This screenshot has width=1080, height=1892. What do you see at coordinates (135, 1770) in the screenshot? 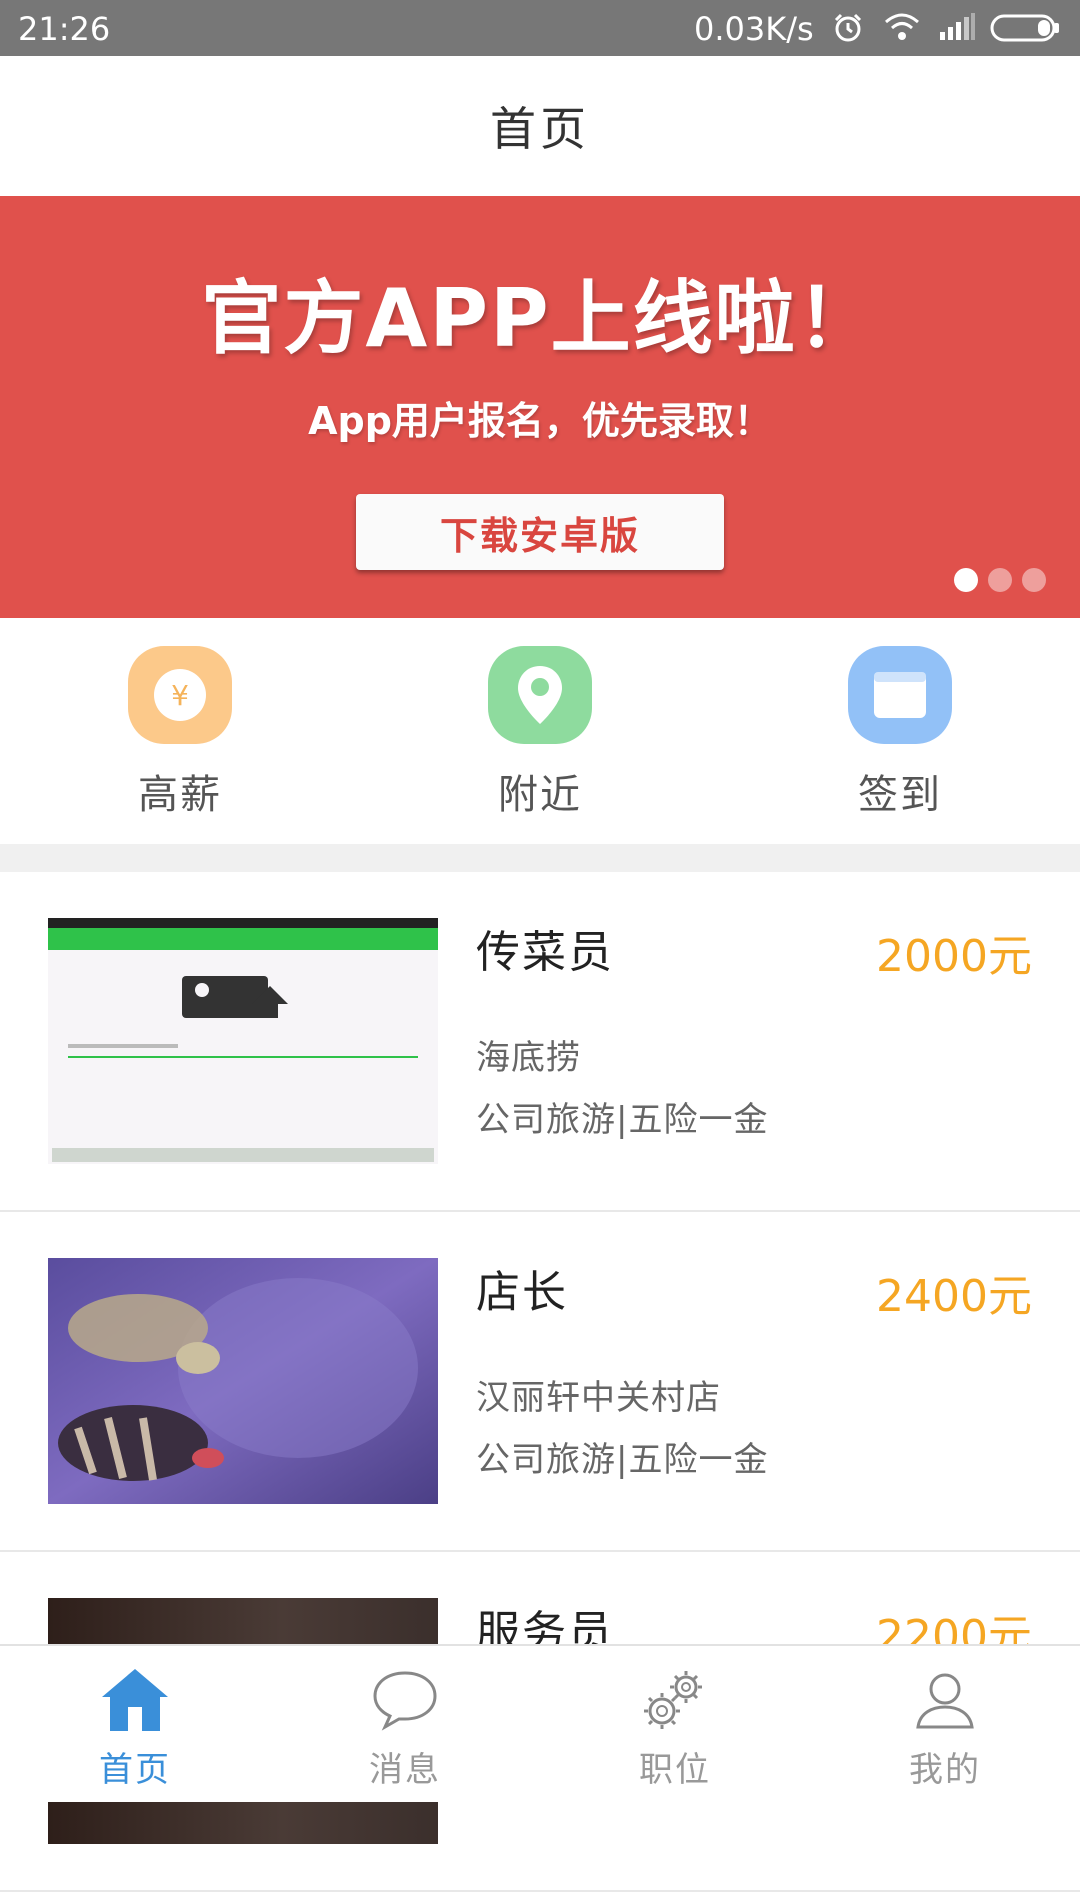
I see `tab-label: 首页` at bounding box center [135, 1770].